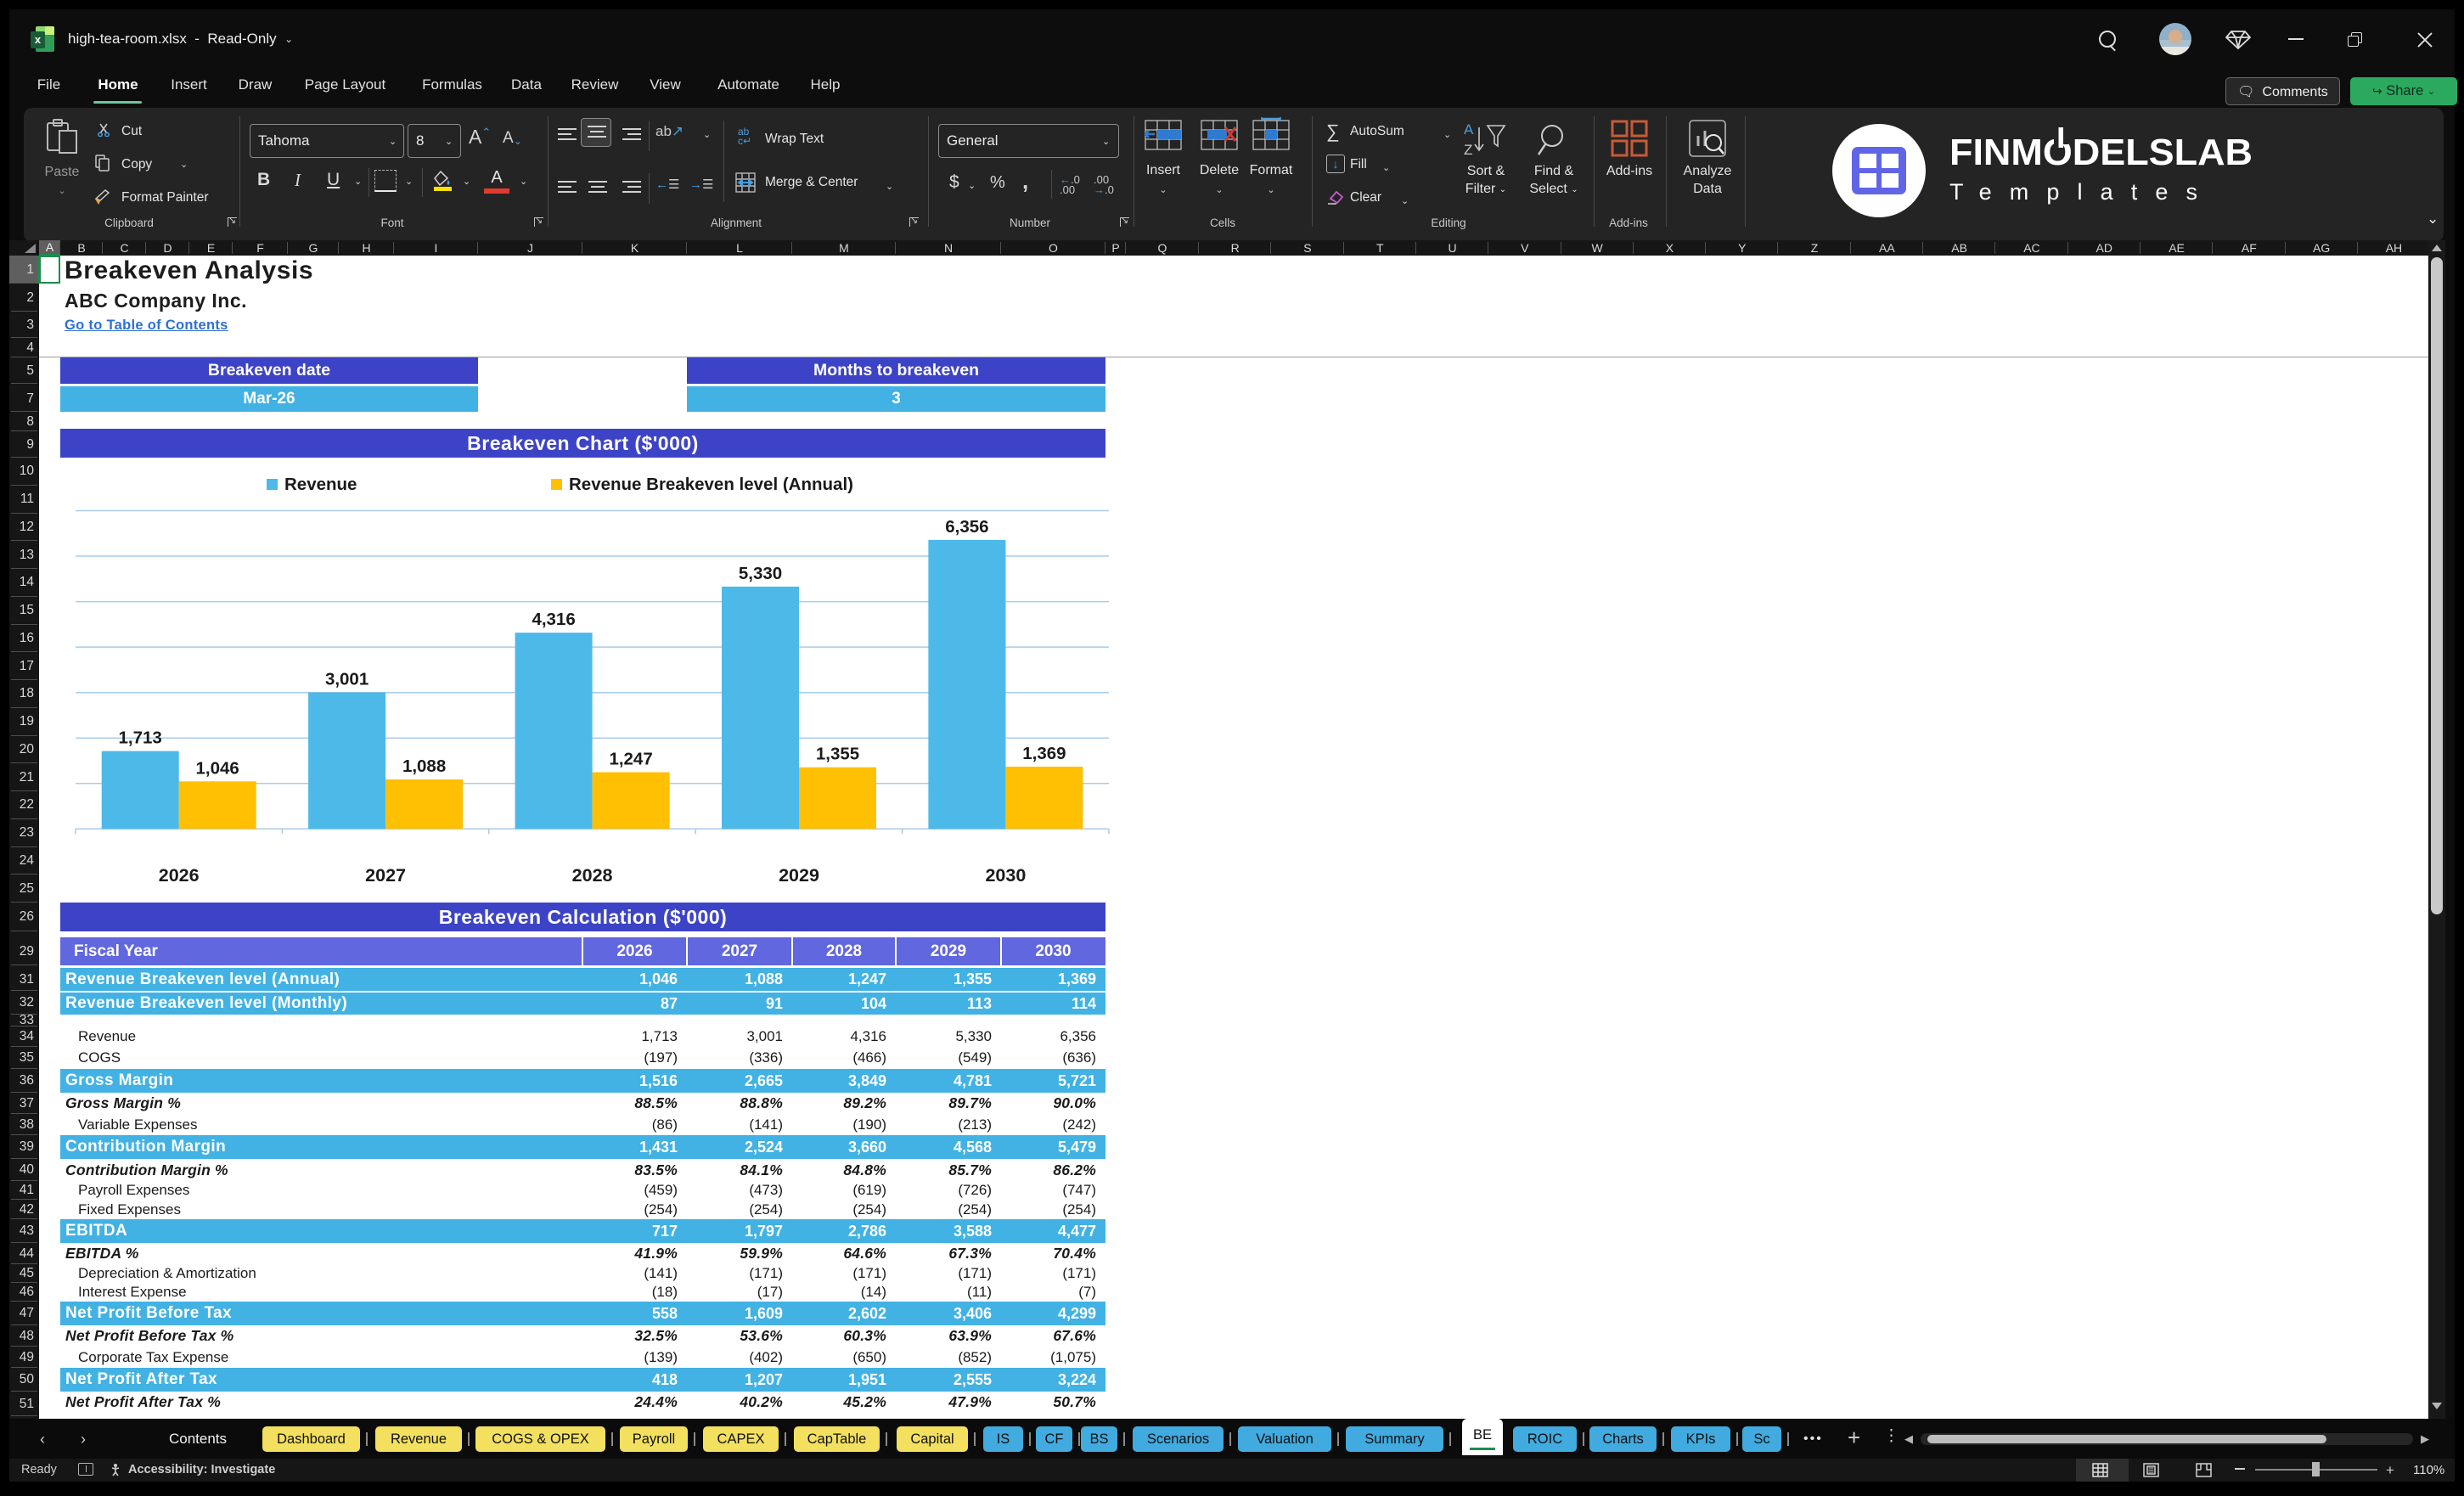 Image resolution: width=2464 pixels, height=1496 pixels. Describe the element at coordinates (1469, 129) in the screenshot. I see `svg-text: A` at that location.